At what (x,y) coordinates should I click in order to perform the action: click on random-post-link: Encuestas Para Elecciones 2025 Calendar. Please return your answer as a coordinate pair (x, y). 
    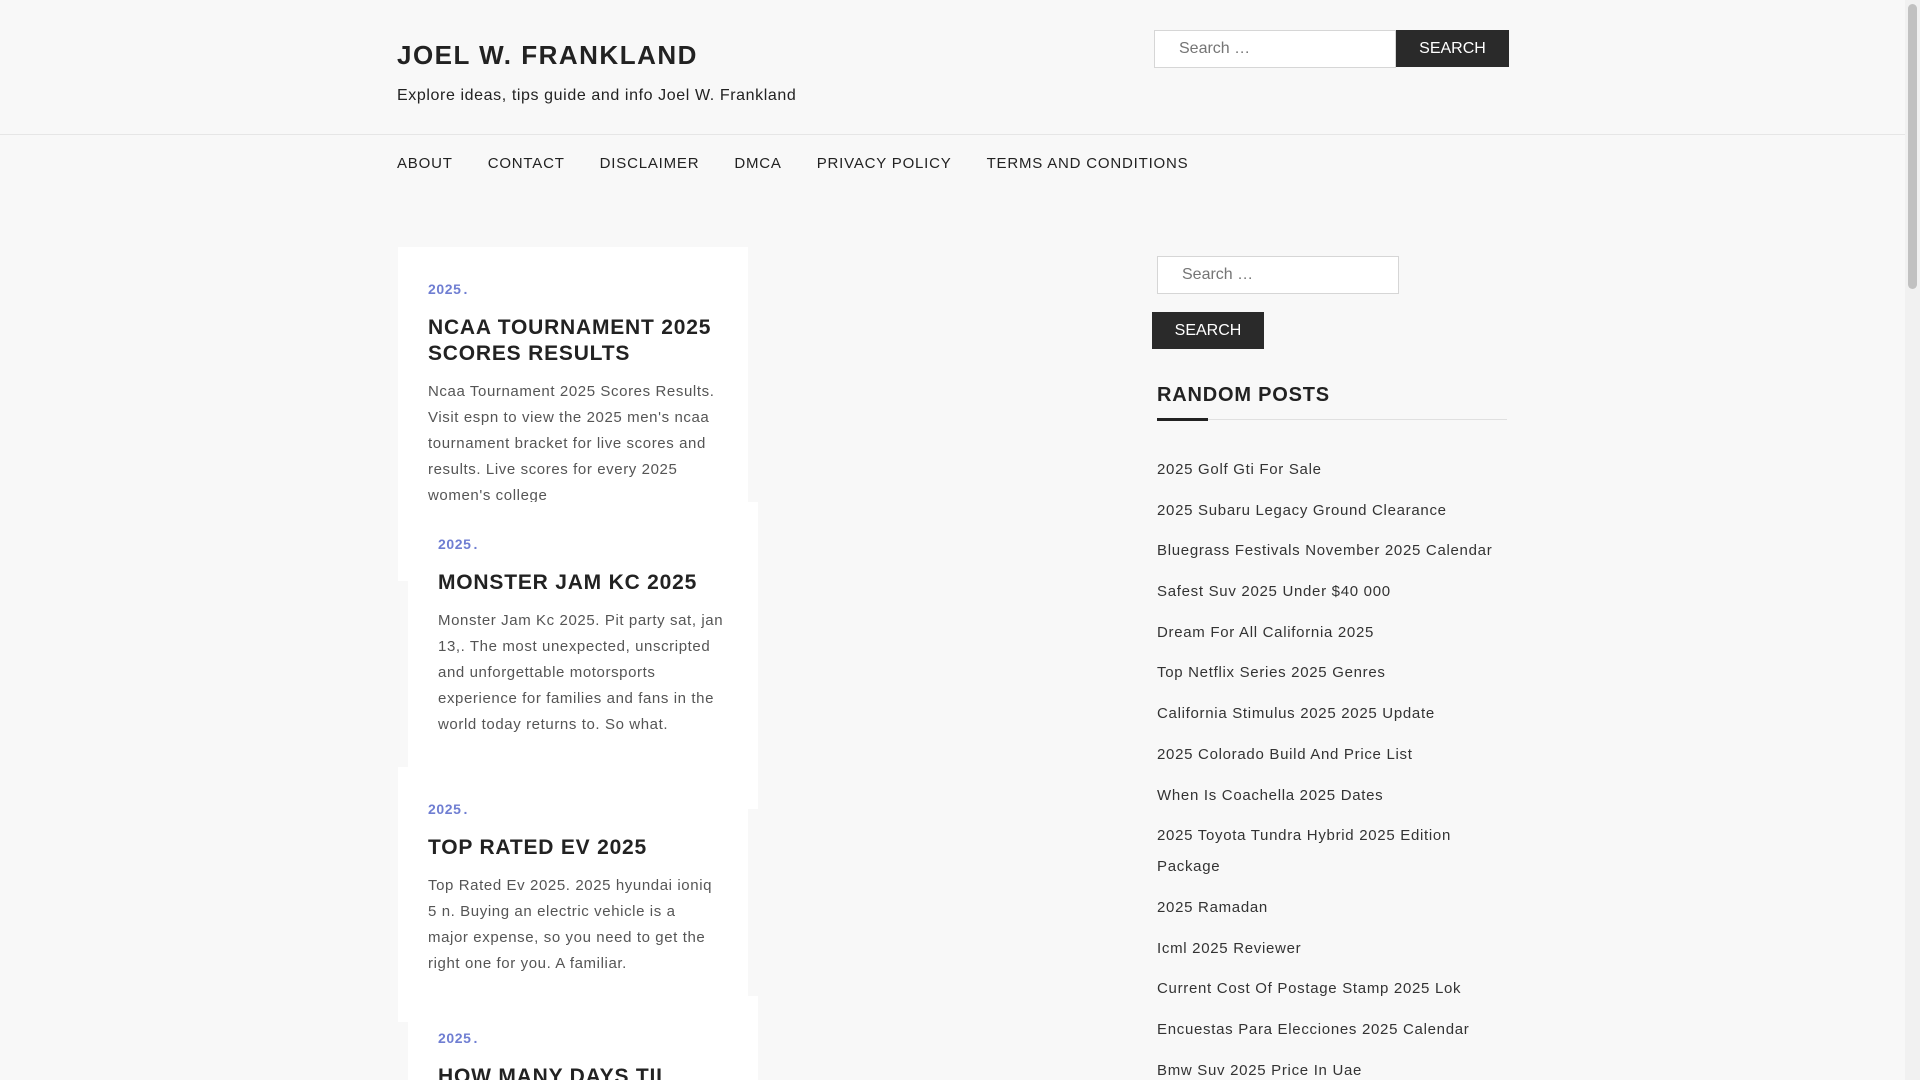
    Looking at the image, I should click on (1313, 1029).